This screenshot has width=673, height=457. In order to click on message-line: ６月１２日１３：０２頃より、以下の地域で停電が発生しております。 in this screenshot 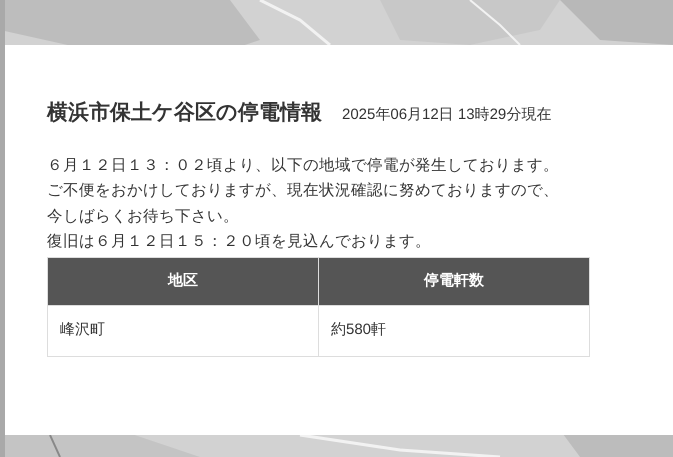, I will do `click(303, 166)`.